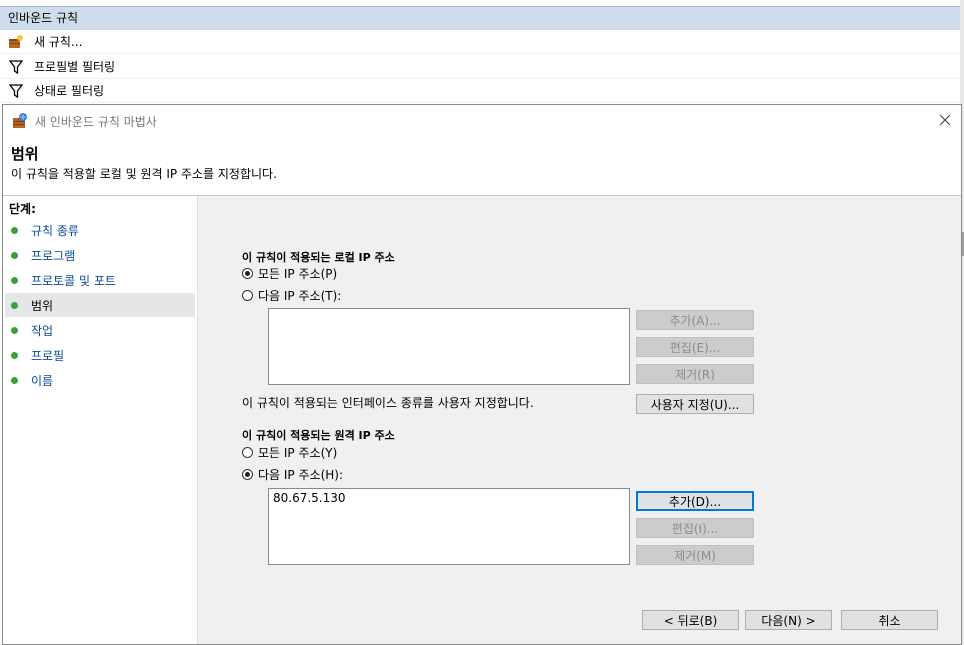 The width and height of the screenshot is (964, 645). I want to click on local-ip-group-label: 이 규칙이 적용되는 로컬 IP 주소, so click(318, 257).